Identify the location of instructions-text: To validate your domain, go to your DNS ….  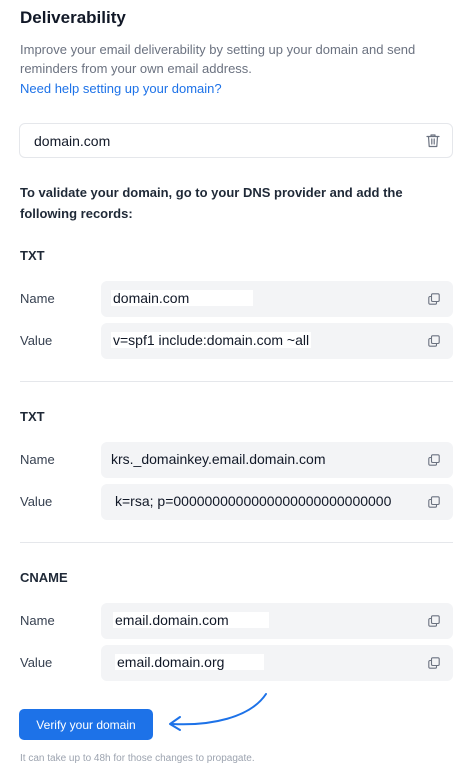
(211, 203).